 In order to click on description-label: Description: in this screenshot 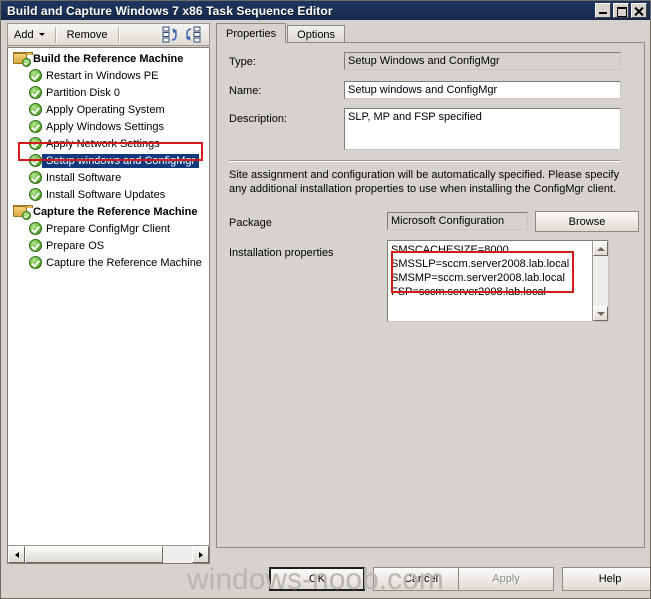, I will do `click(258, 119)`.